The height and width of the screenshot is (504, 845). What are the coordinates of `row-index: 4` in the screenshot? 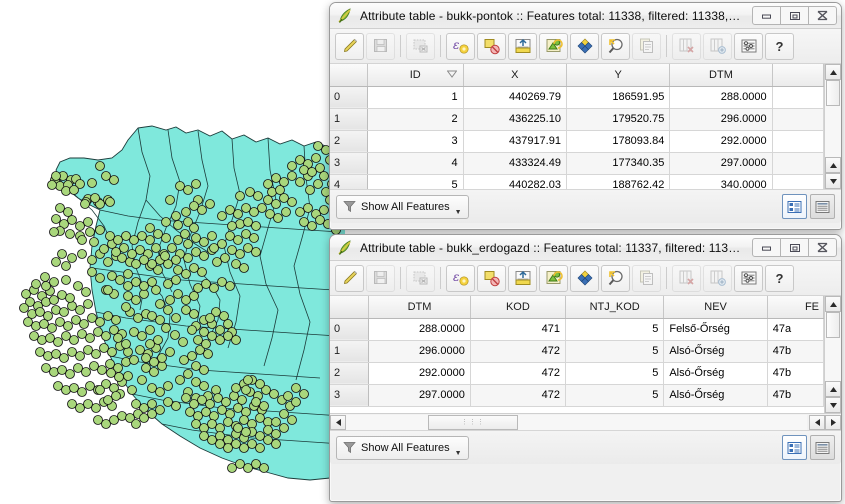 It's located at (349, 181).